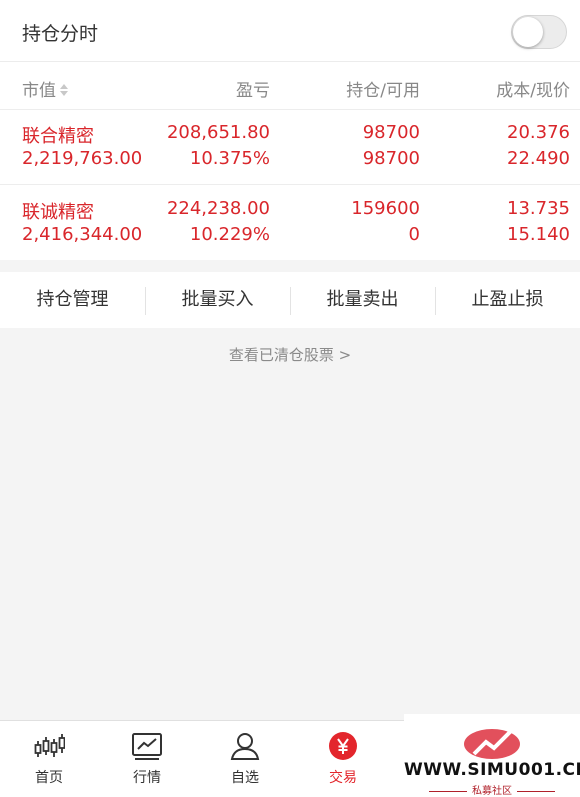 The image size is (580, 797). I want to click on chart-icon, so click(147, 746).